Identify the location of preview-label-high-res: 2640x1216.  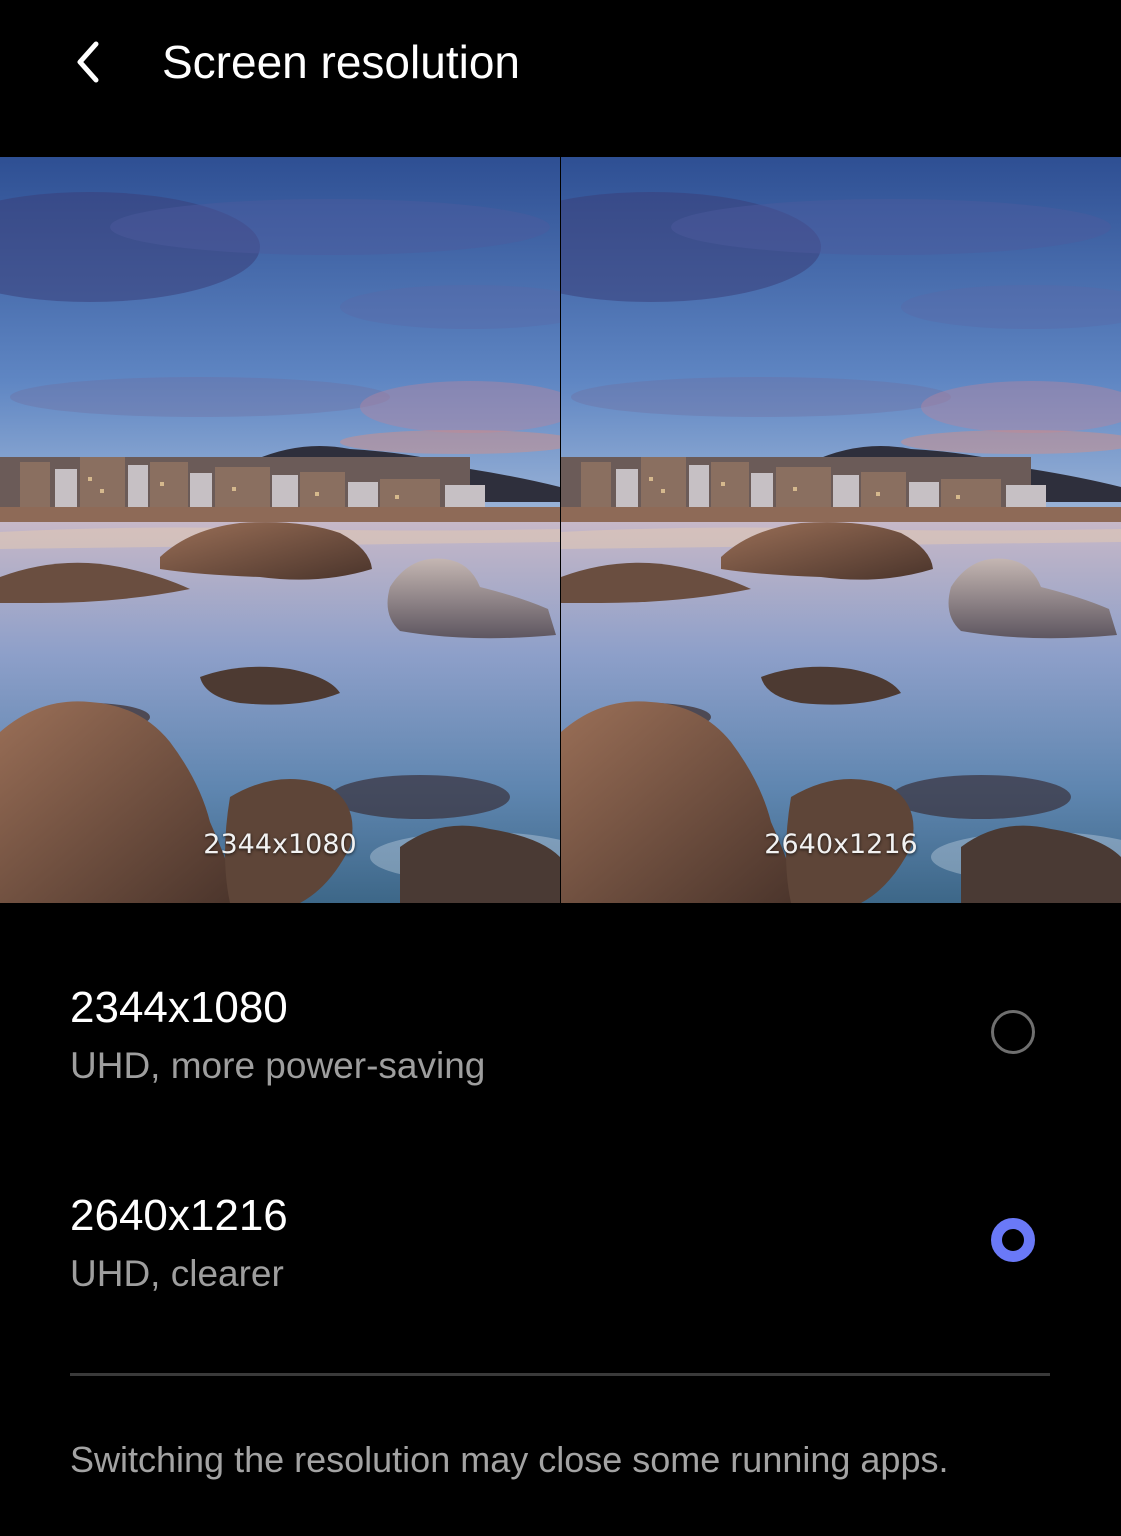
(841, 844).